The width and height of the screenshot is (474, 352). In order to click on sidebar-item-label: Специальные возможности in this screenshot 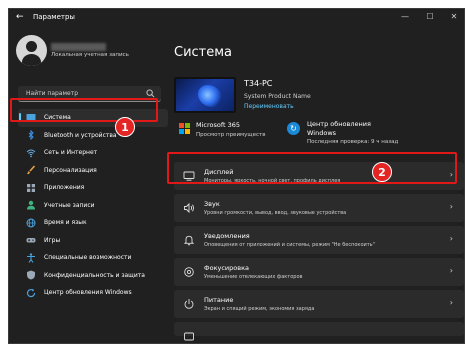, I will do `click(88, 258)`.